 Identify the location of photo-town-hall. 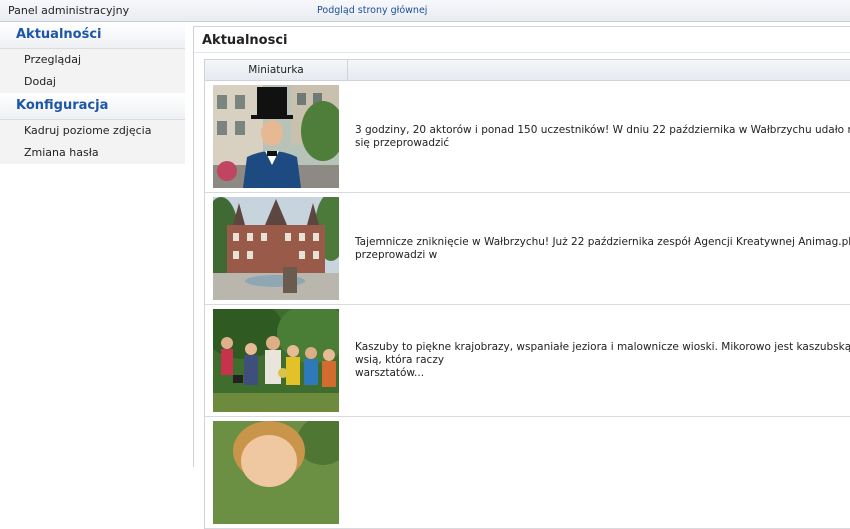
(276, 248).